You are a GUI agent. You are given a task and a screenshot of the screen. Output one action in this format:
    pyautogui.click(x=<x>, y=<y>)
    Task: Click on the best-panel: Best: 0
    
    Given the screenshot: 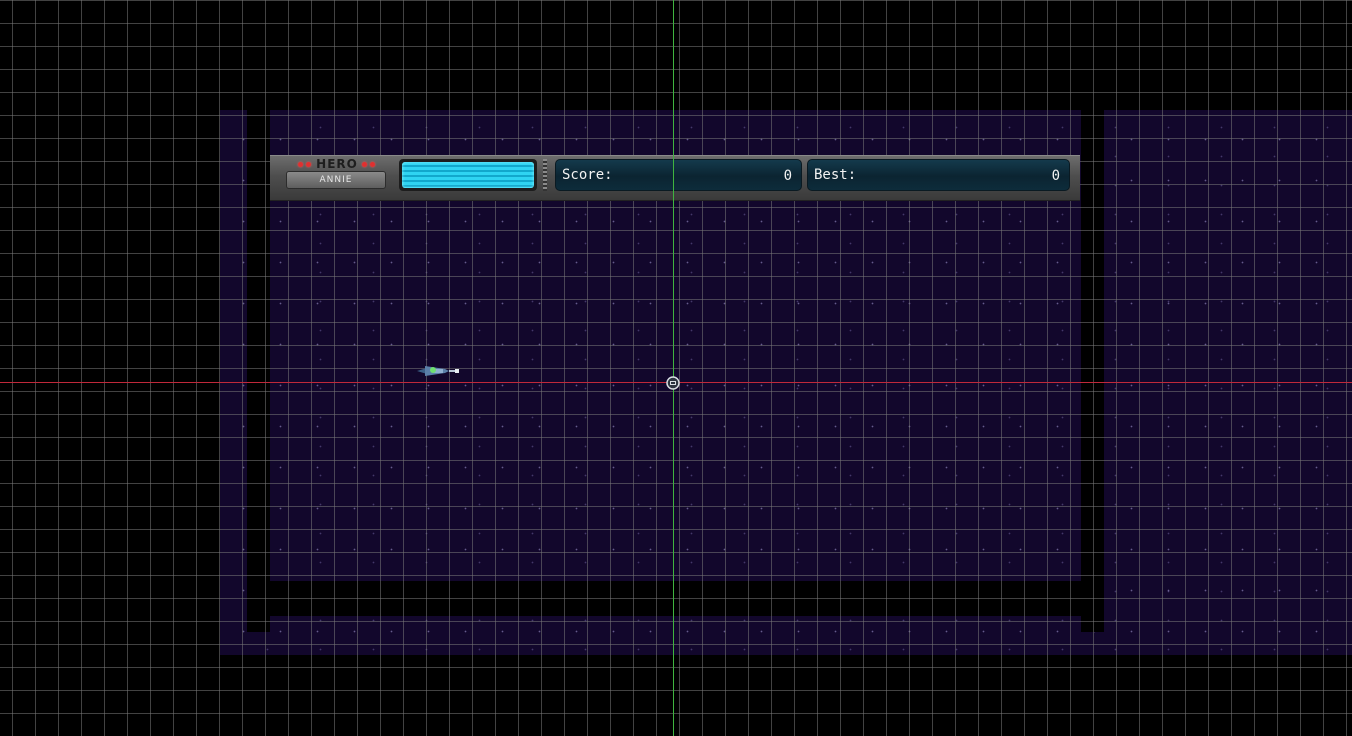 What is the action you would take?
    pyautogui.click(x=938, y=175)
    